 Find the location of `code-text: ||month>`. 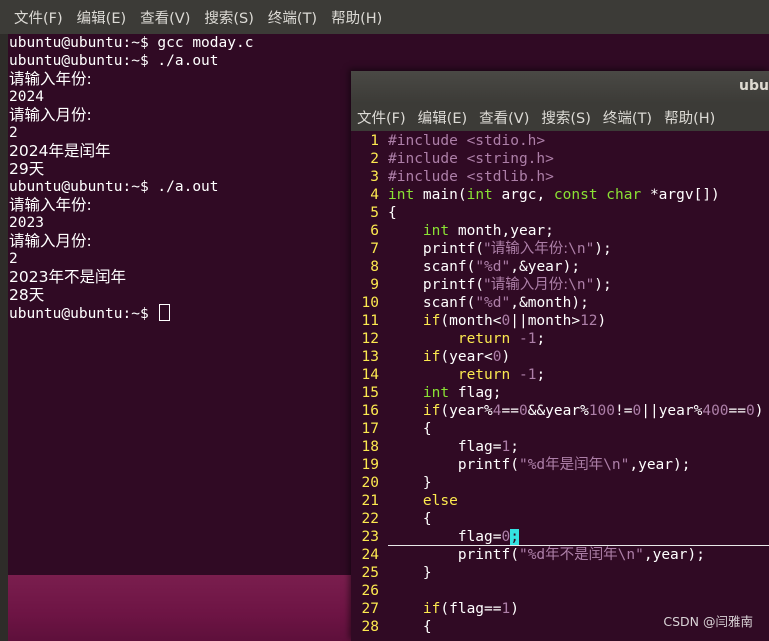

code-text: ||month> is located at coordinates (545, 321).